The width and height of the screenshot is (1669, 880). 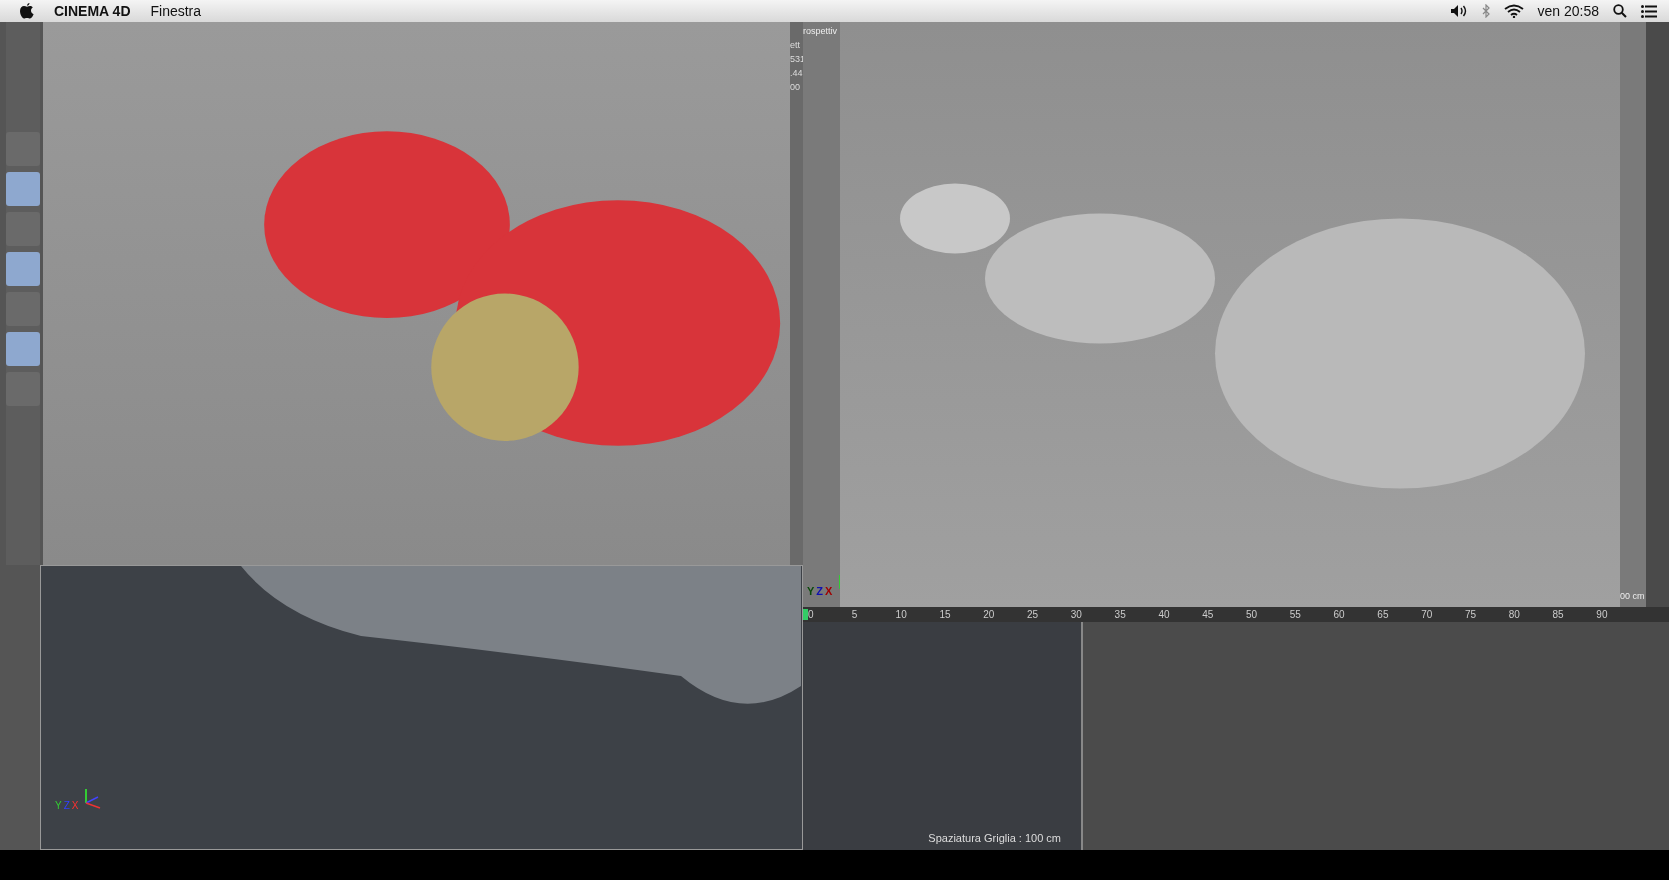 What do you see at coordinates (855, 614) in the screenshot?
I see `frame-number: 5` at bounding box center [855, 614].